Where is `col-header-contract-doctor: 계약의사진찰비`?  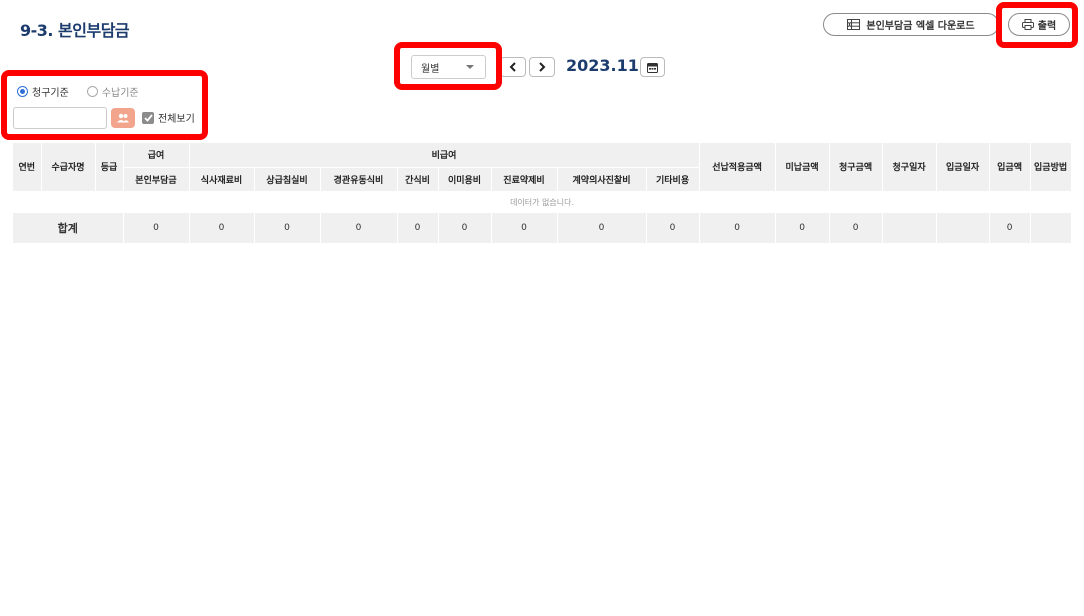
col-header-contract-doctor: 계약의사진찰비 is located at coordinates (602, 179).